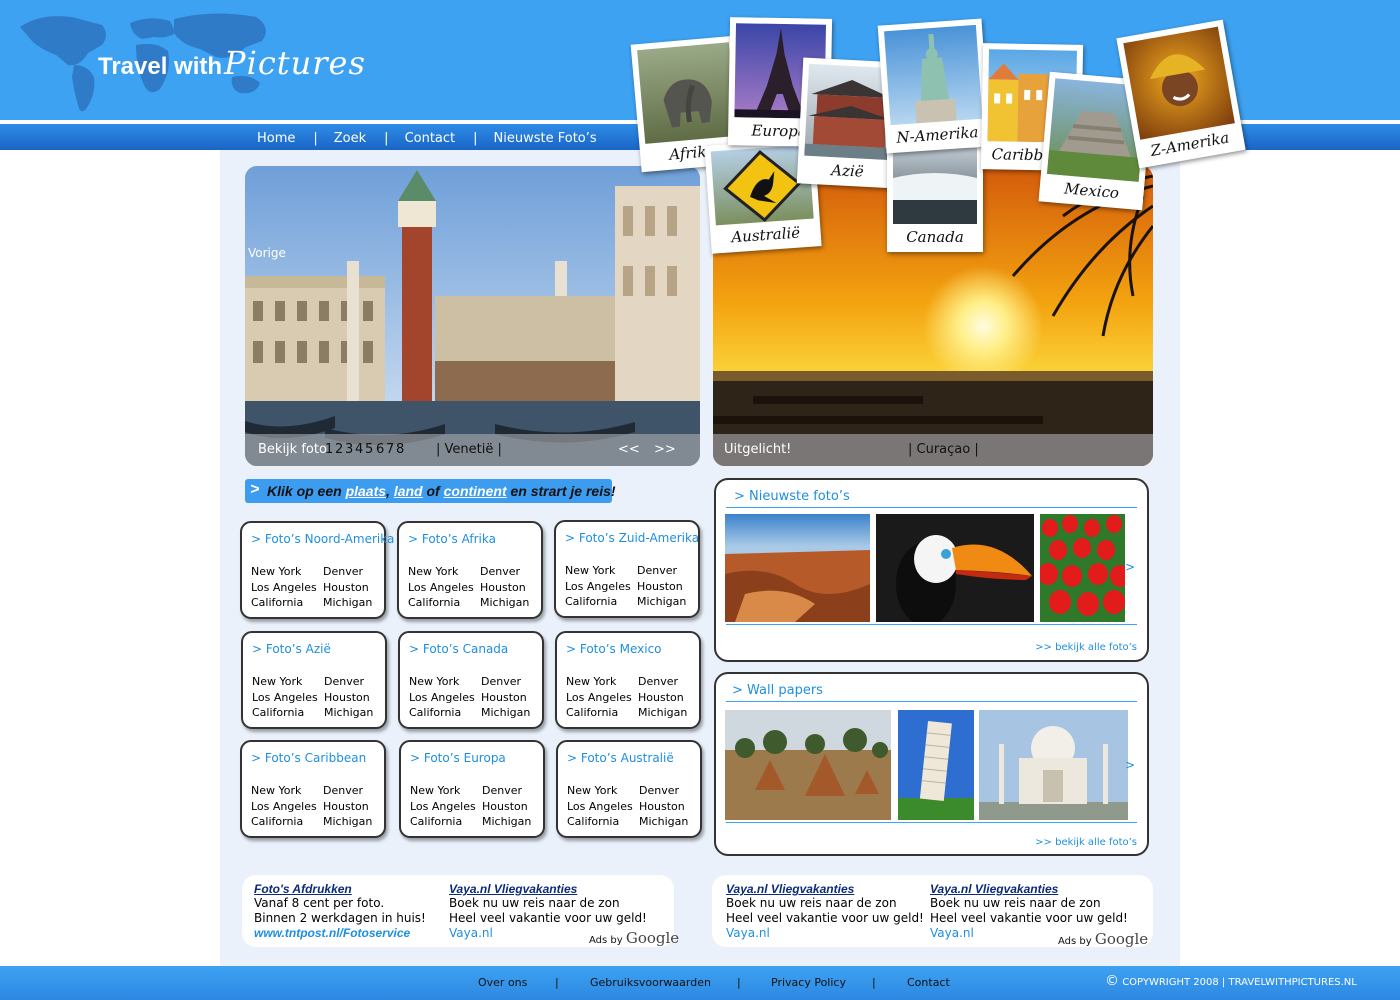  I want to click on polaroid-canada: Canada, so click(935, 197).